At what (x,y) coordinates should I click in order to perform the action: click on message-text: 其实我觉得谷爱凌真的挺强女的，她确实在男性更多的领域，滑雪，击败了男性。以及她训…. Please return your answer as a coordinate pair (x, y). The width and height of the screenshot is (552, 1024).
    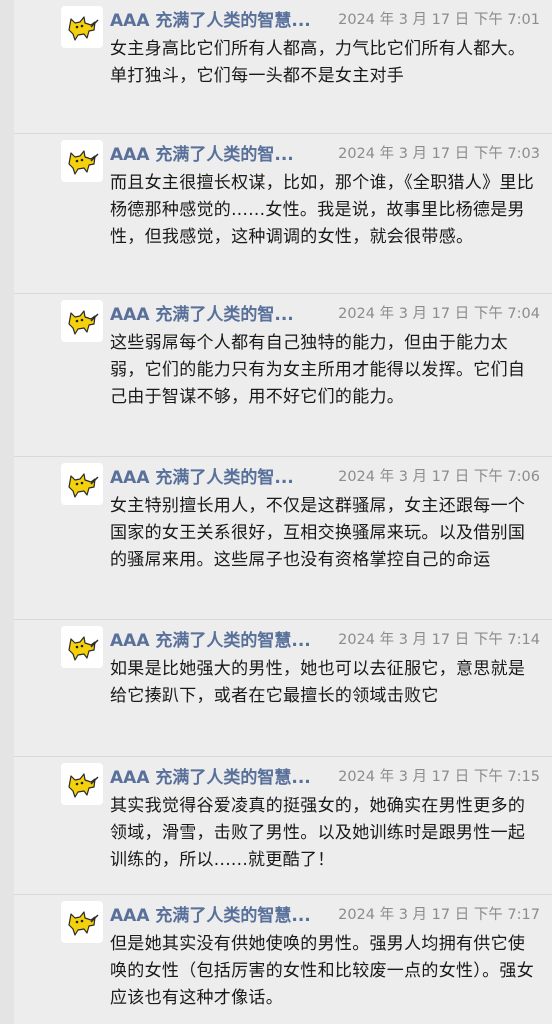
    Looking at the image, I should click on (318, 833).